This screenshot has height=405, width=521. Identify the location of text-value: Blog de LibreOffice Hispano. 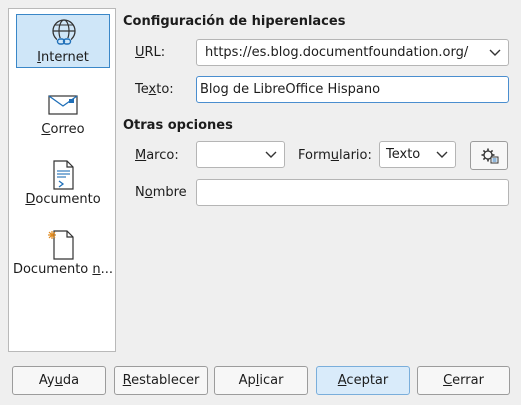
(290, 89).